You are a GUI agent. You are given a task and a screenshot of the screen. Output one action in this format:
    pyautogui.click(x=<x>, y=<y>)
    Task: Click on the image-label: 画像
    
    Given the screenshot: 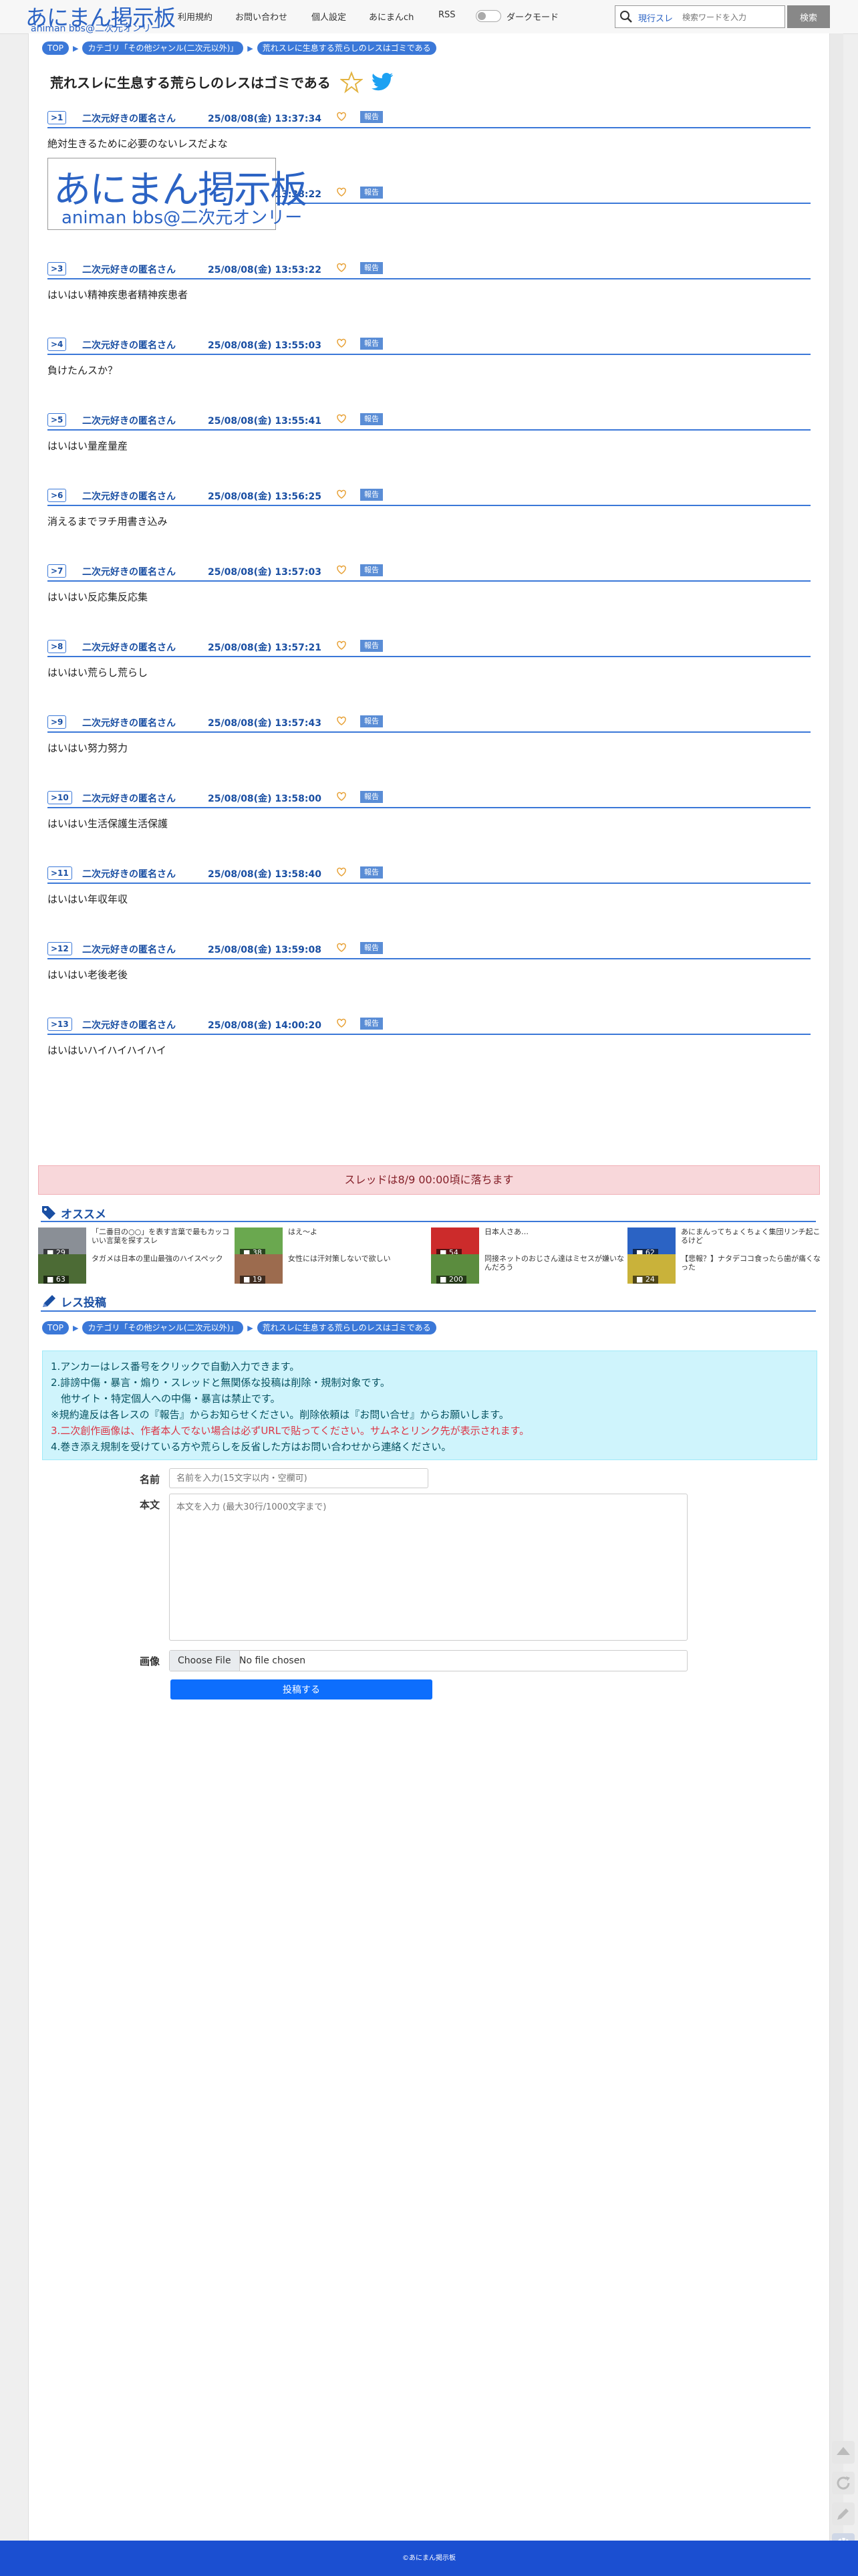 What is the action you would take?
    pyautogui.click(x=150, y=1661)
    